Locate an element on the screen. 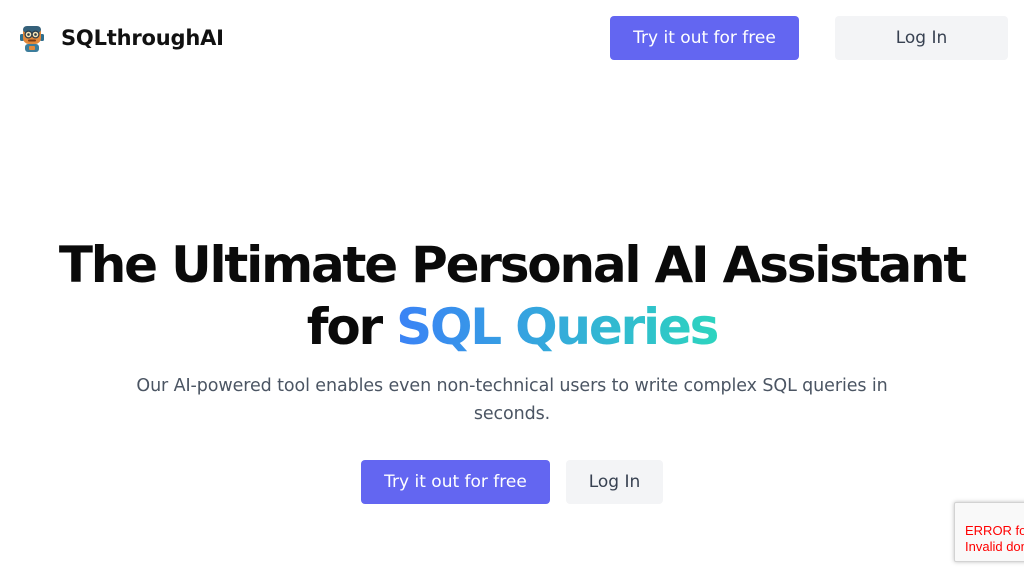  recaptcha-error-badge: ERROR for Invalid dom is located at coordinates (989, 532).